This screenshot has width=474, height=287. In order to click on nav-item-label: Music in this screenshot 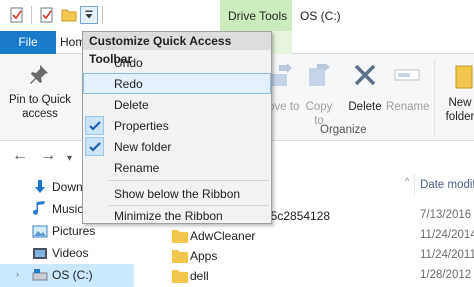, I will do `click(68, 209)`.